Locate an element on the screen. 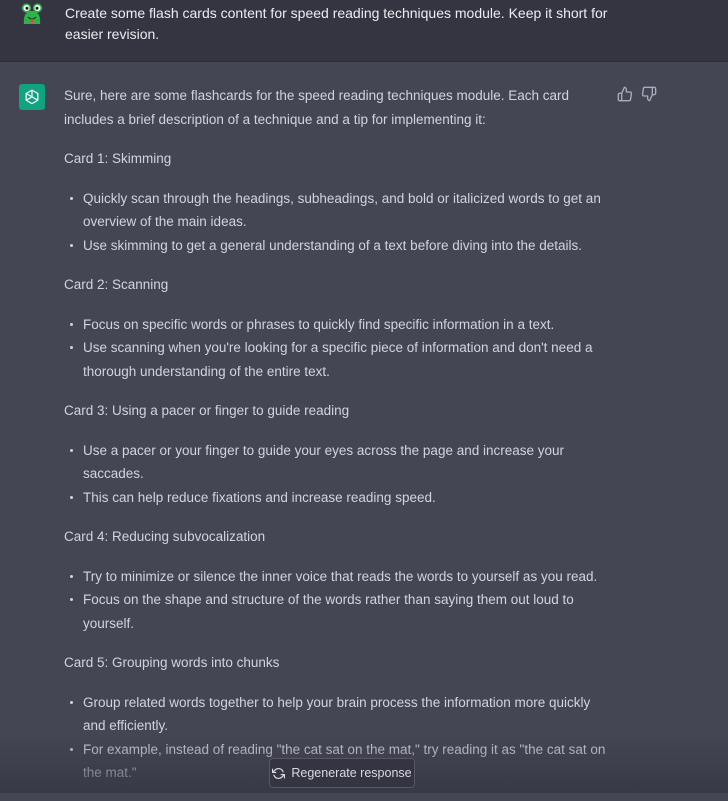  regenerate-response-button: Regenerate response is located at coordinates (342, 773).